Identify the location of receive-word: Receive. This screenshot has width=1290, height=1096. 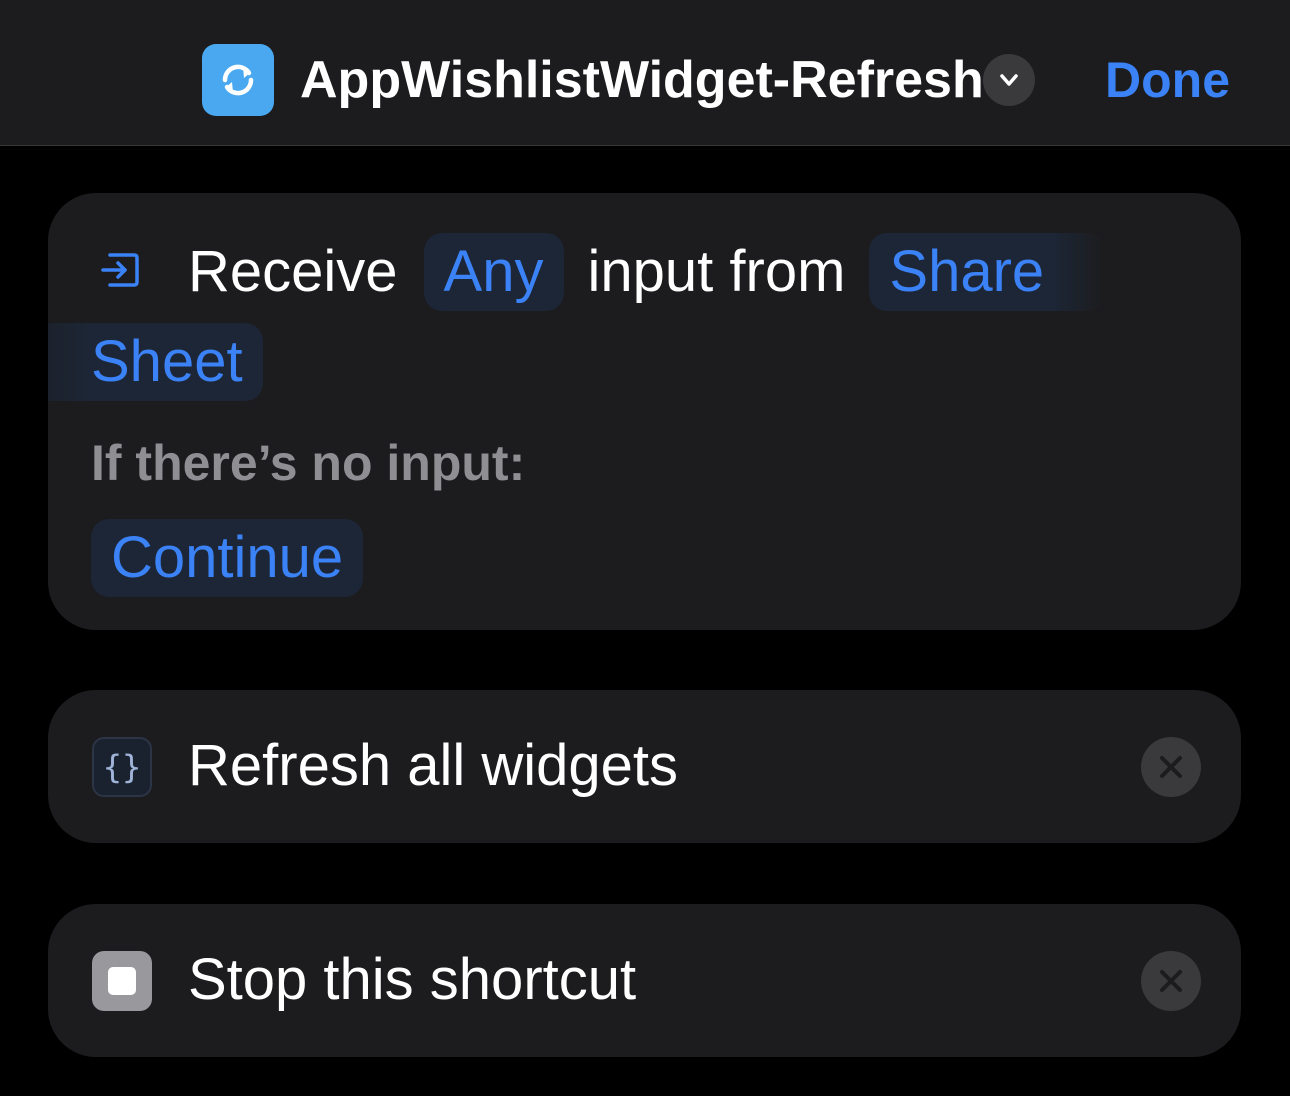
(293, 271).